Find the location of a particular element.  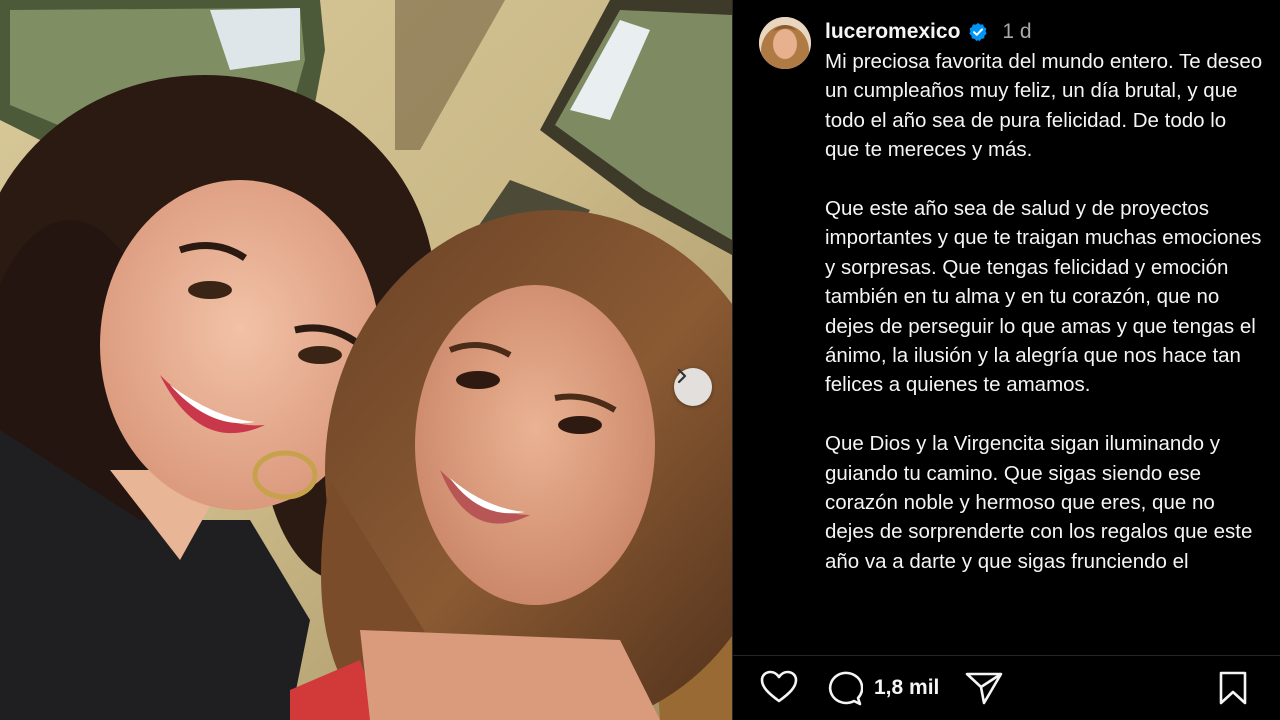

post-time: 1 d is located at coordinates (1017, 31).